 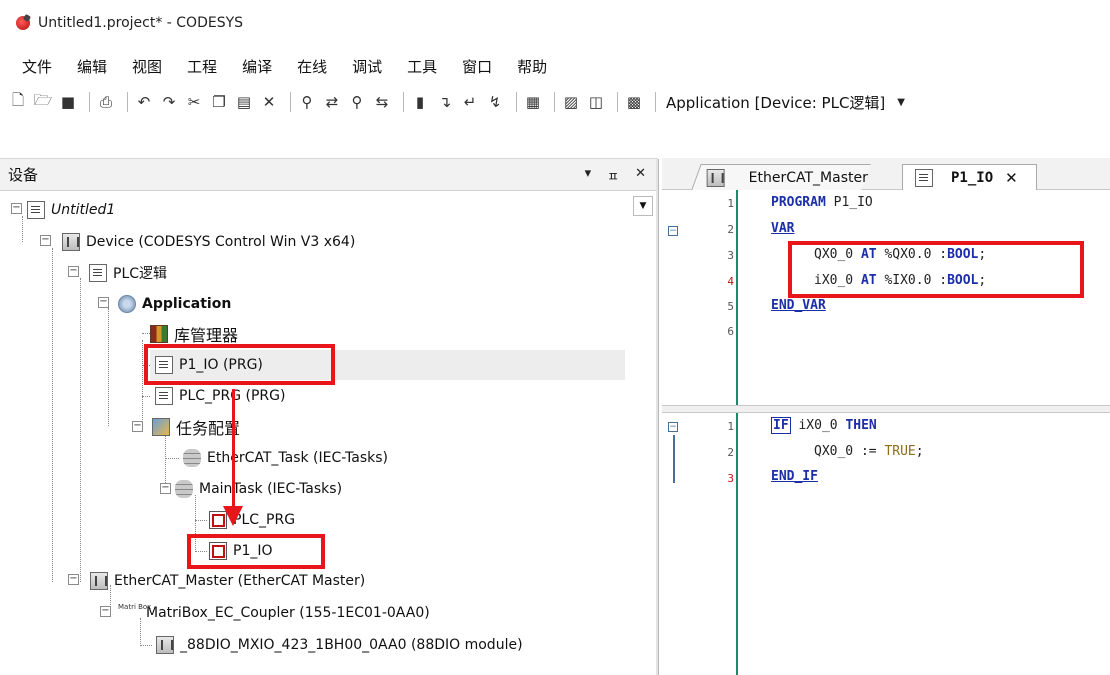 What do you see at coordinates (285, 458) in the screenshot?
I see `tree-node-ethercat-task: EtherCAT_Task (IEC-Tasks)` at bounding box center [285, 458].